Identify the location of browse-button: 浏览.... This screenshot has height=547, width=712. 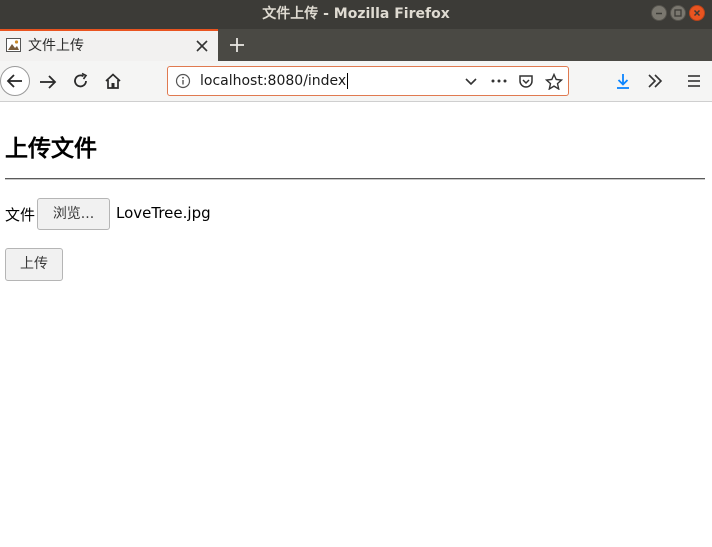
(73, 214).